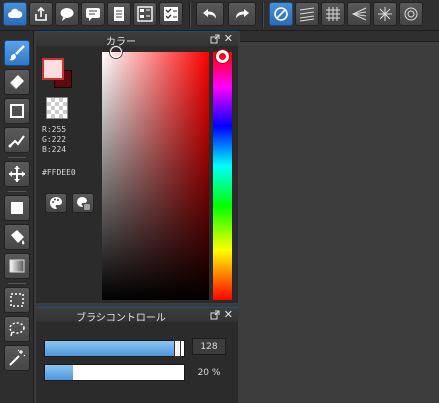 This screenshot has width=439, height=403. I want to click on pen-line-icon, so click(16, 141).